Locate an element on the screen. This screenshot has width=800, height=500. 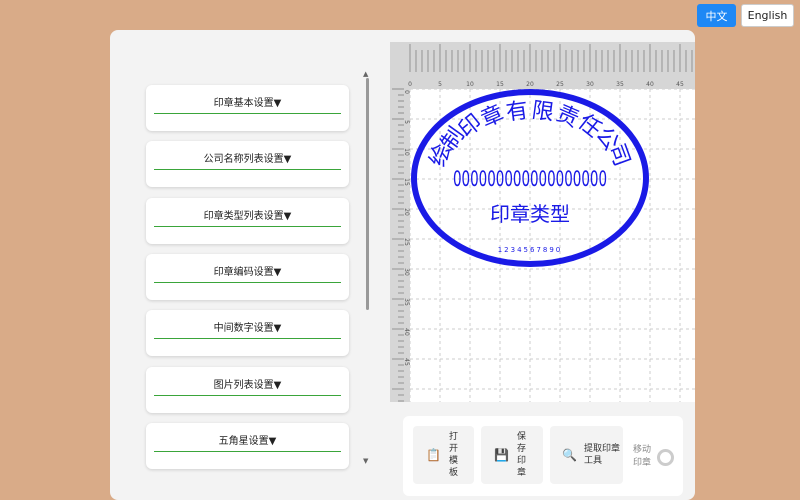
left-ruler is located at coordinates (400, 222).